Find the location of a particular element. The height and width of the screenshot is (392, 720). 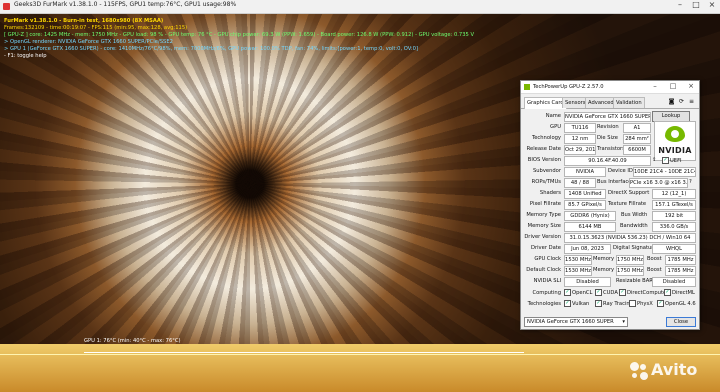

label-name: Name is located at coordinates (553, 116).